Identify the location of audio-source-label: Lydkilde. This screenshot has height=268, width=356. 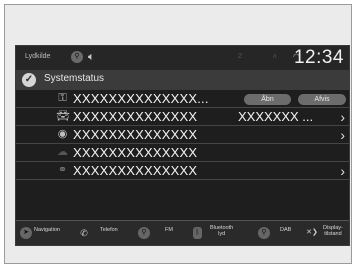
(37, 56).